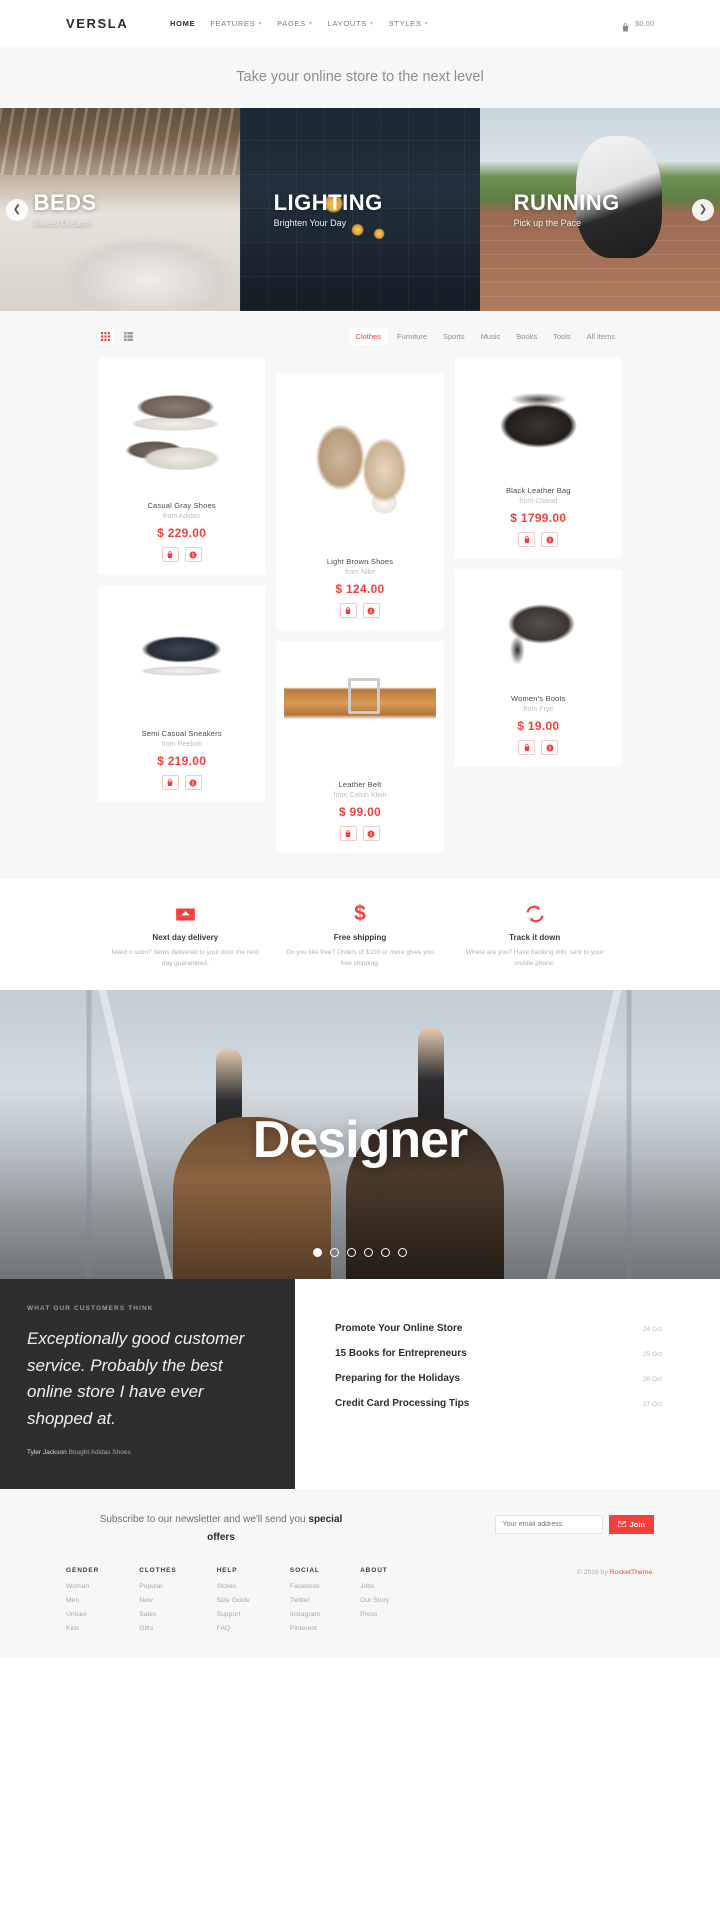  Describe the element at coordinates (374, 1600) in the screenshot. I see `footer-link: Our Story` at that location.